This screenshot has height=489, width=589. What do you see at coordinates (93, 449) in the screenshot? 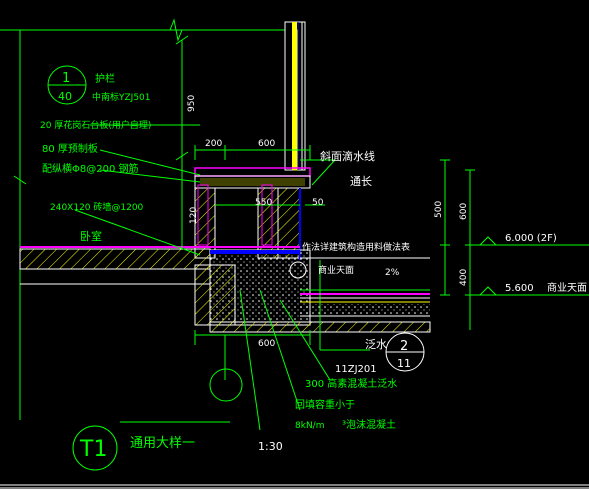
I see `title-tag: T1` at bounding box center [93, 449].